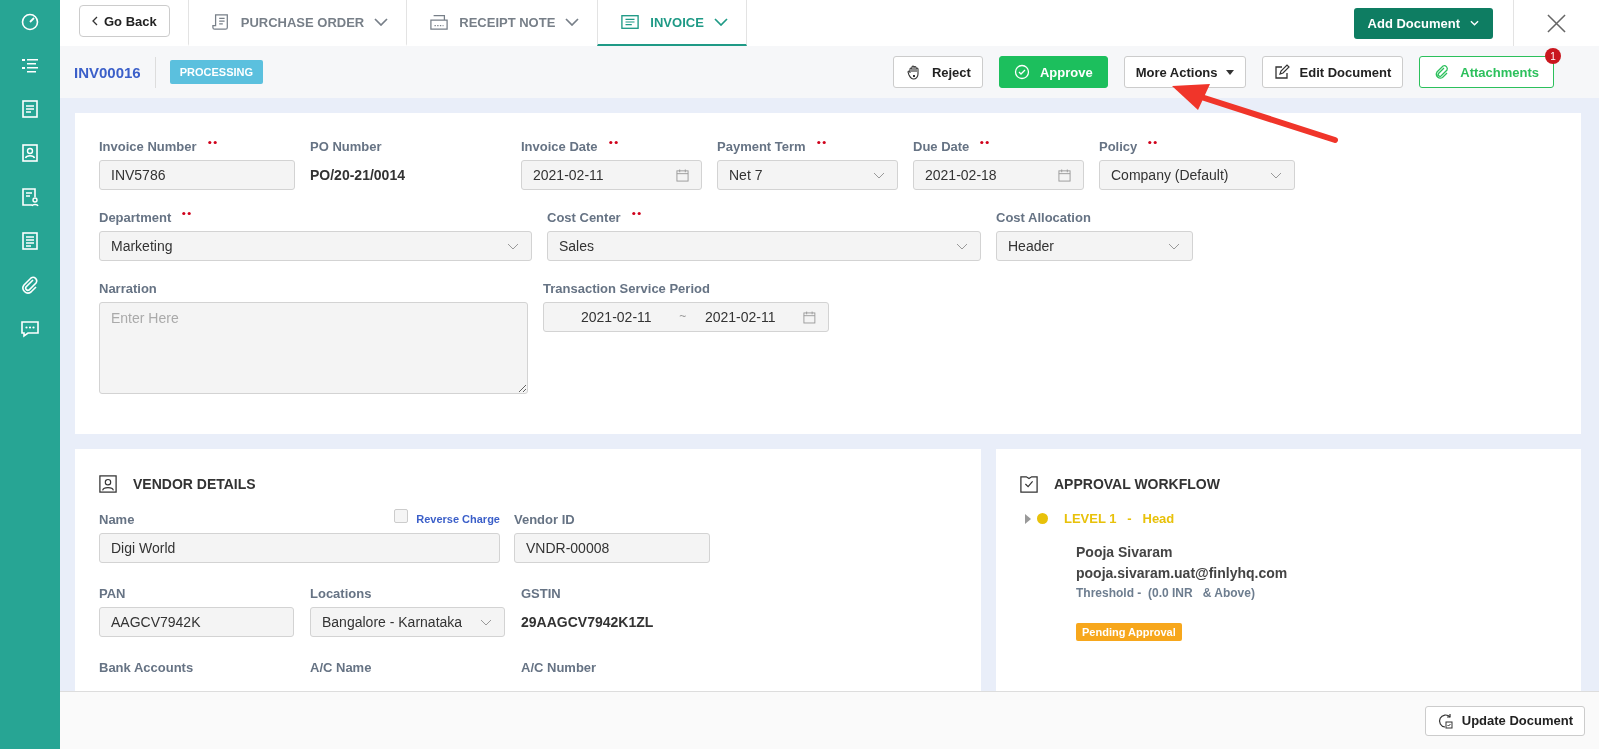 This screenshot has height=749, width=1599. What do you see at coordinates (1553, 56) in the screenshot?
I see `attachment-count-badge: 1` at bounding box center [1553, 56].